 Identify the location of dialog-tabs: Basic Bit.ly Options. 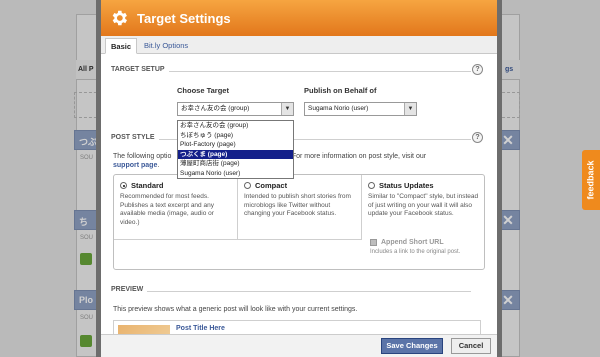
(299, 45).